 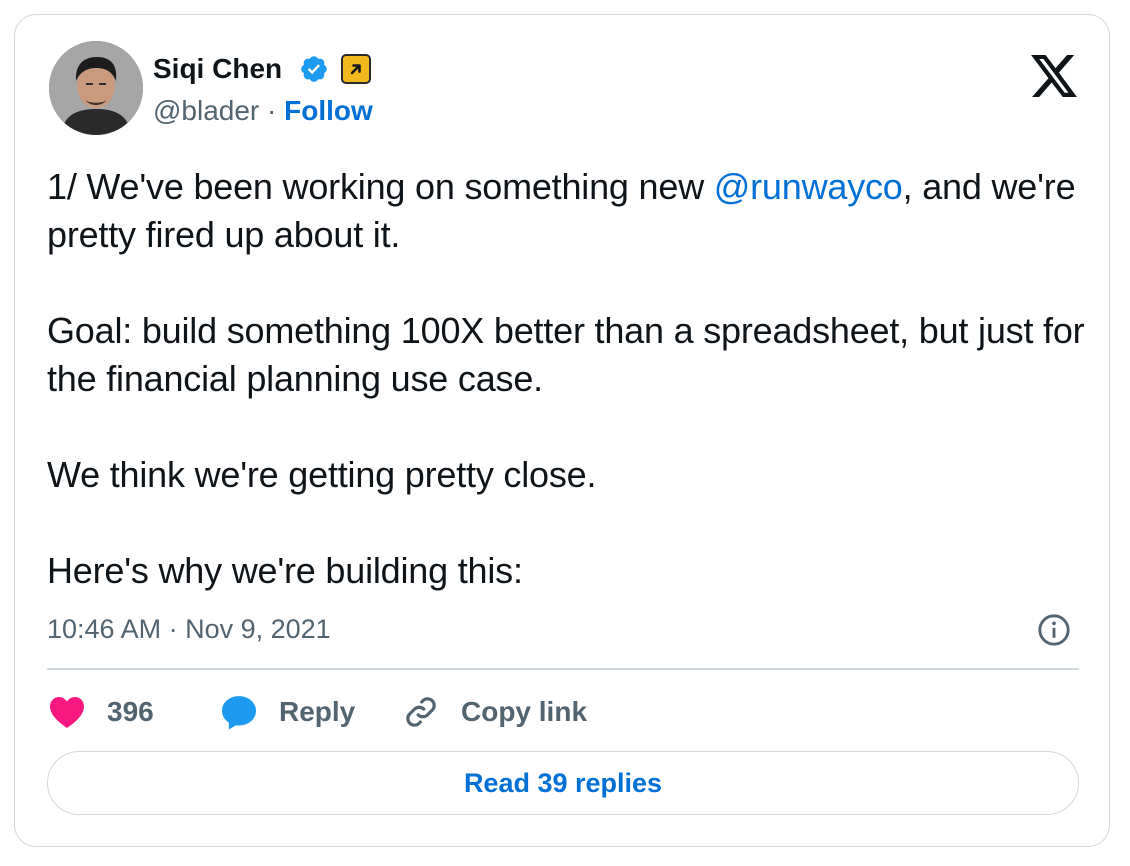 I want to click on like-count: 396, so click(x=130, y=711).